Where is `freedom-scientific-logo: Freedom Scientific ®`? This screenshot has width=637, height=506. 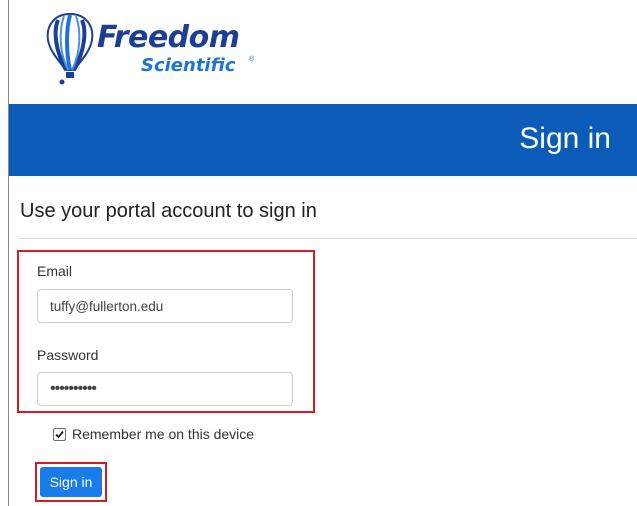
freedom-scientific-logo: Freedom Scientific ® is located at coordinates (154, 51).